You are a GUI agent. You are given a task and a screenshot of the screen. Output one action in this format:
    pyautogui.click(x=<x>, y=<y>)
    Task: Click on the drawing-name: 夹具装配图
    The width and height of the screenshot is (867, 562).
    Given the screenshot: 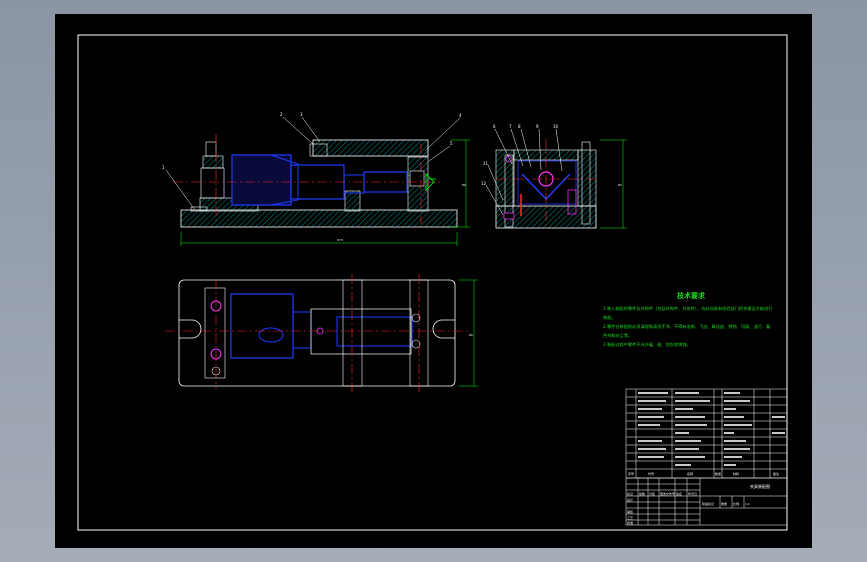 What is the action you would take?
    pyautogui.click(x=760, y=486)
    